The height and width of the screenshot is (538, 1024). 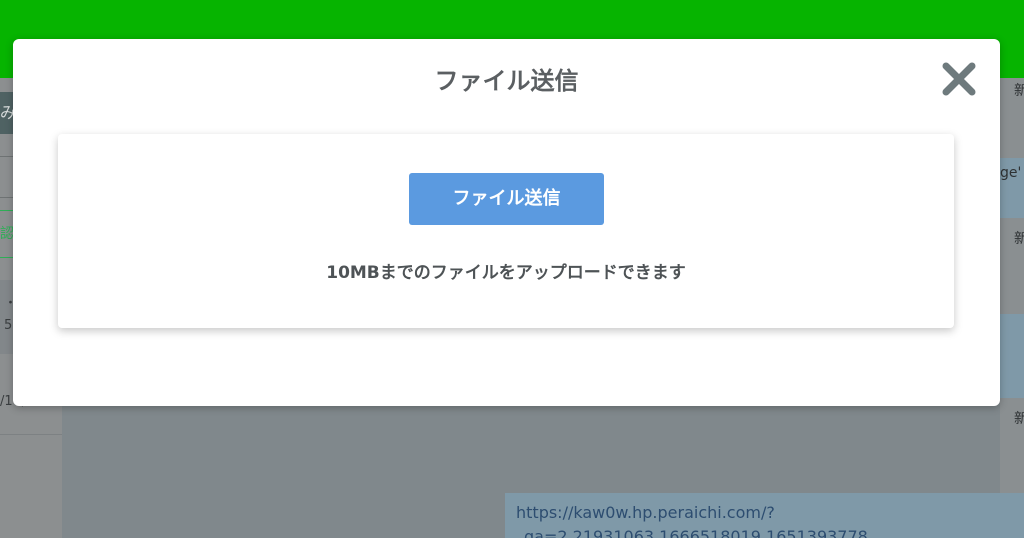 I want to click on file-send-button: ファイル送信, so click(x=506, y=199).